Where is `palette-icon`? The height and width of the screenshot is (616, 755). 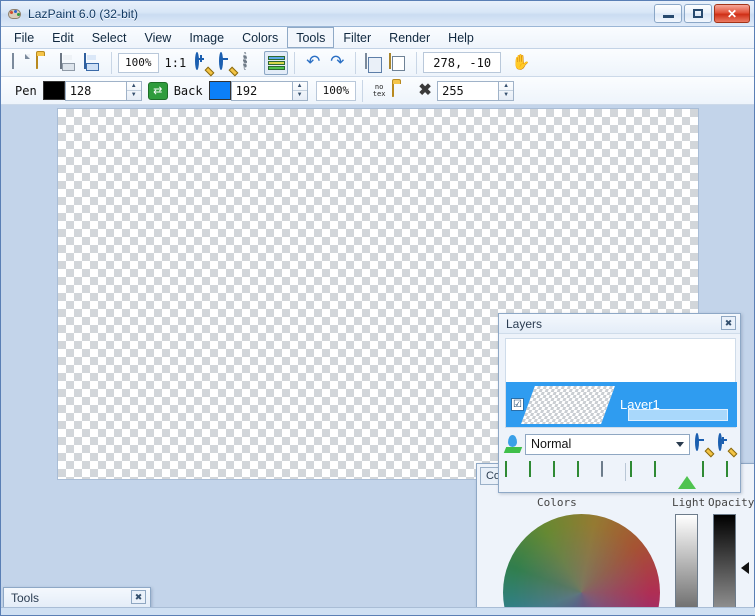 palette-icon is located at coordinates (15, 14).